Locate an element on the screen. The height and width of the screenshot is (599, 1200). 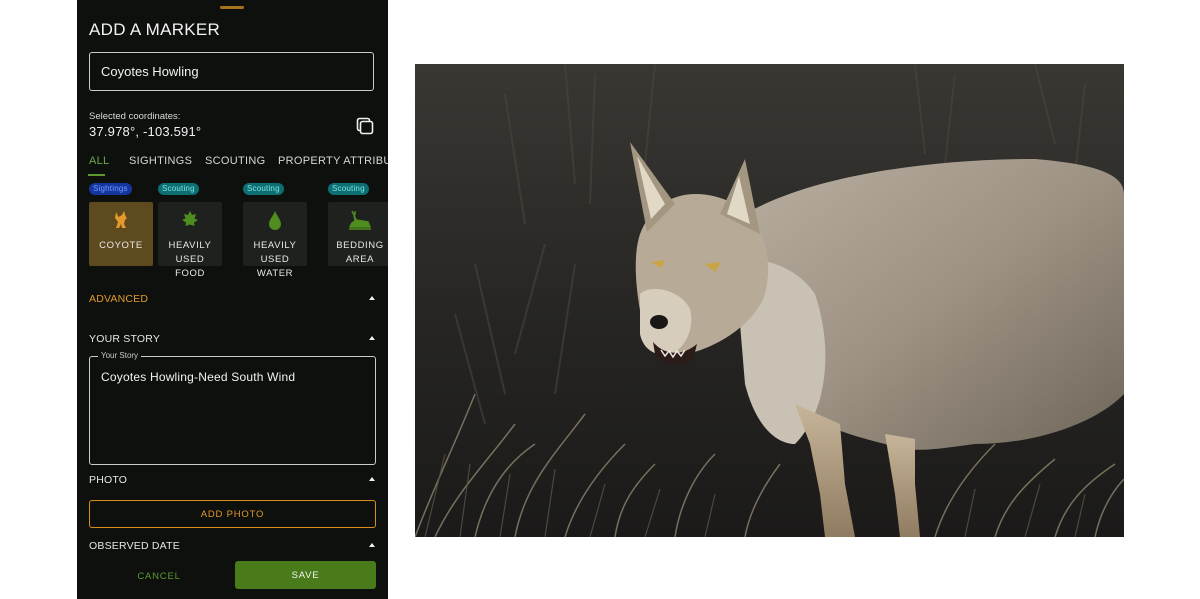
tab-all: ALL is located at coordinates (99, 161).